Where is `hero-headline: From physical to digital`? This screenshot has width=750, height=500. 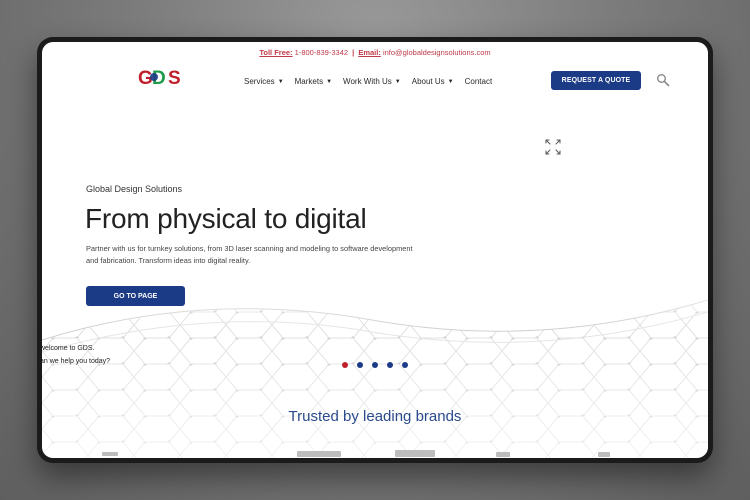
hero-headline: From physical to digital is located at coordinates (226, 218).